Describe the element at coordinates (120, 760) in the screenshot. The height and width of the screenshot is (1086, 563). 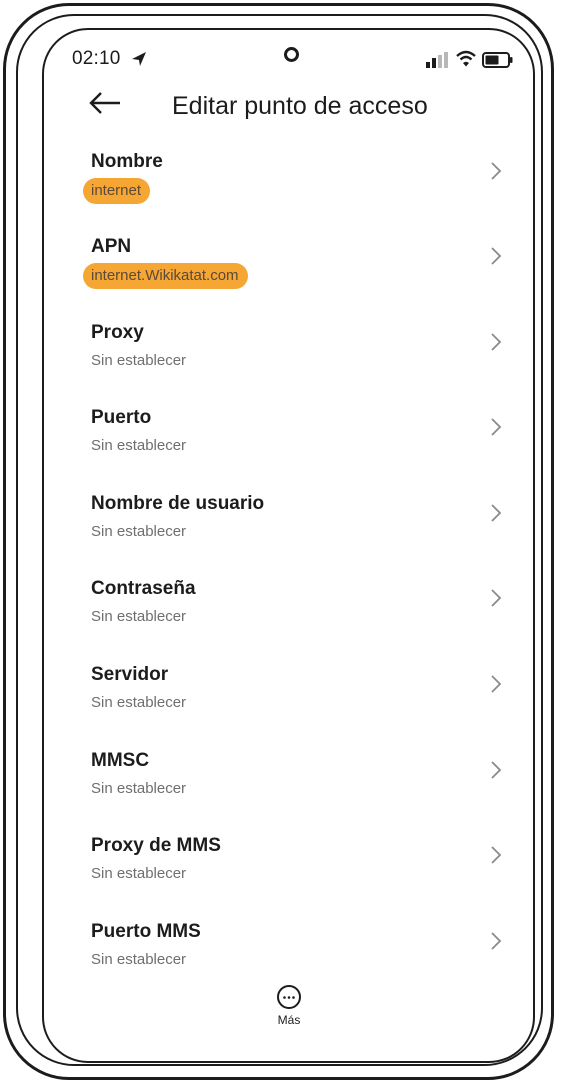
I see `item-label: MMSC` at that location.